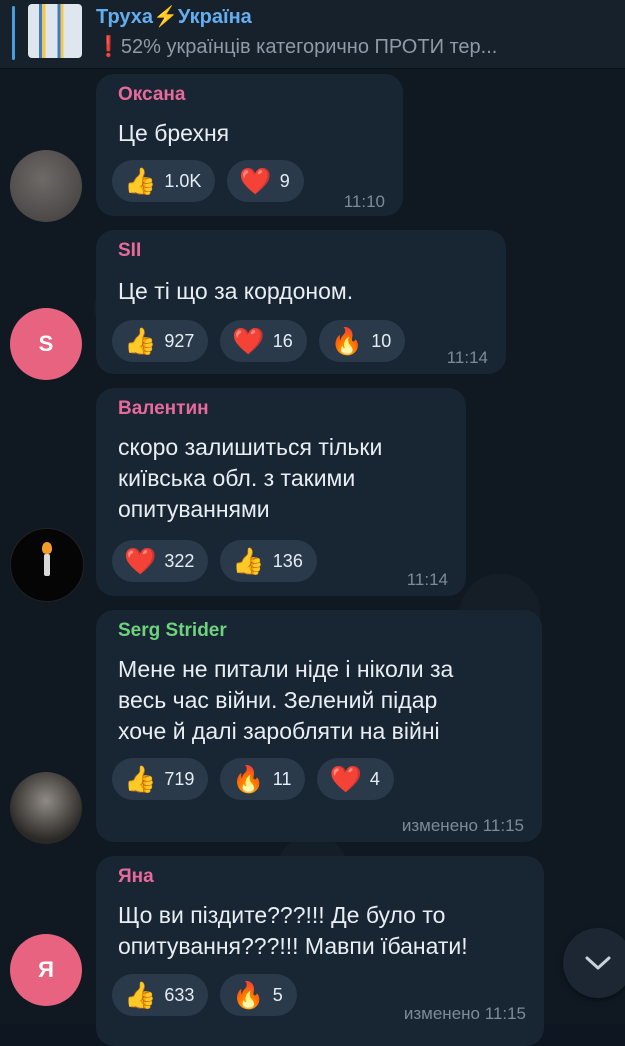 The image size is (625, 1046). What do you see at coordinates (183, 180) in the screenshot?
I see `reaction-count: 1.0K` at bounding box center [183, 180].